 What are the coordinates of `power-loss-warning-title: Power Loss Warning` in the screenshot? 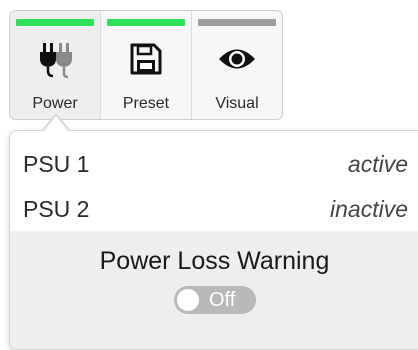 It's located at (214, 261).